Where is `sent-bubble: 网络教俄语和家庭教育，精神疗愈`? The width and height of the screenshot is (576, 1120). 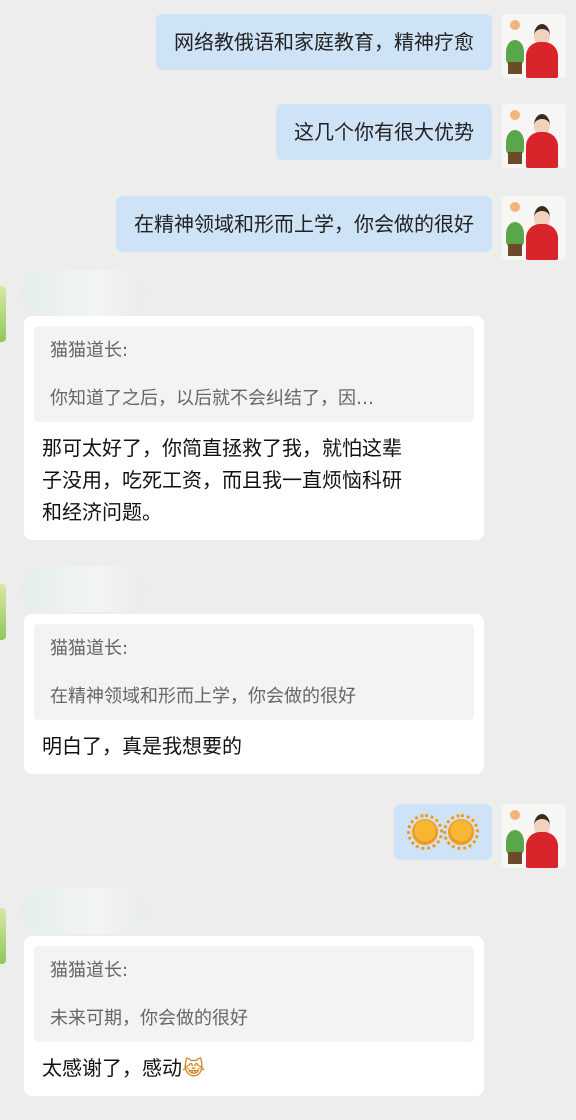
sent-bubble: 网络教俄语和家庭教育，精神疗愈 is located at coordinates (324, 42).